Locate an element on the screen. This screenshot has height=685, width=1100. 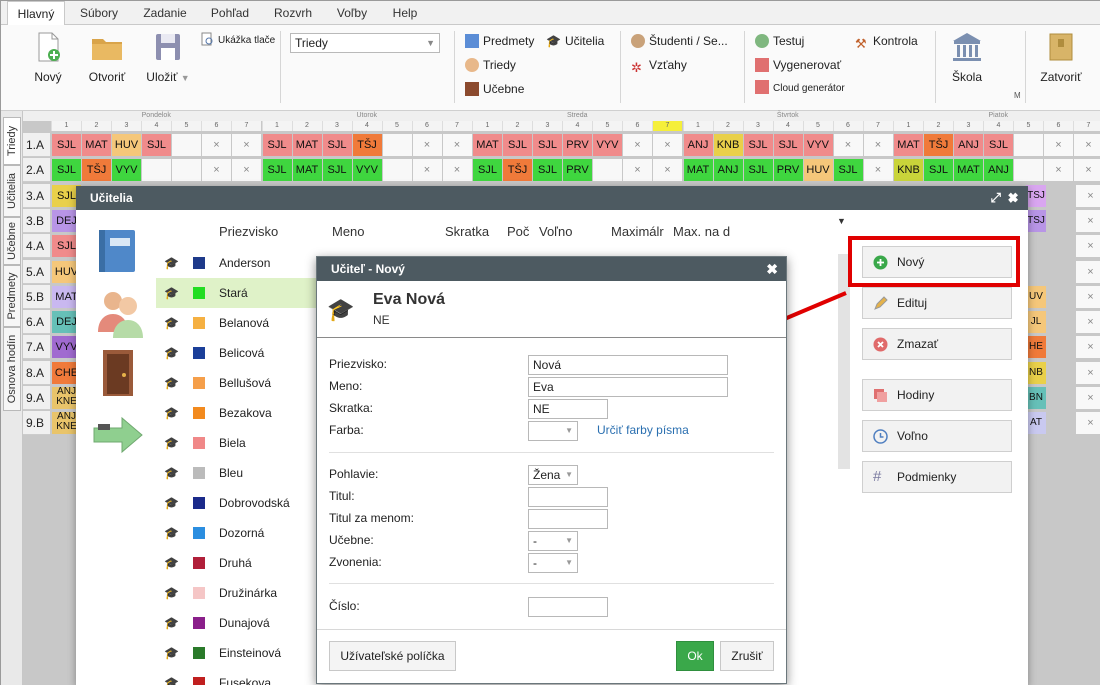
class-row-label: 9.B is located at coordinates (36, 423).